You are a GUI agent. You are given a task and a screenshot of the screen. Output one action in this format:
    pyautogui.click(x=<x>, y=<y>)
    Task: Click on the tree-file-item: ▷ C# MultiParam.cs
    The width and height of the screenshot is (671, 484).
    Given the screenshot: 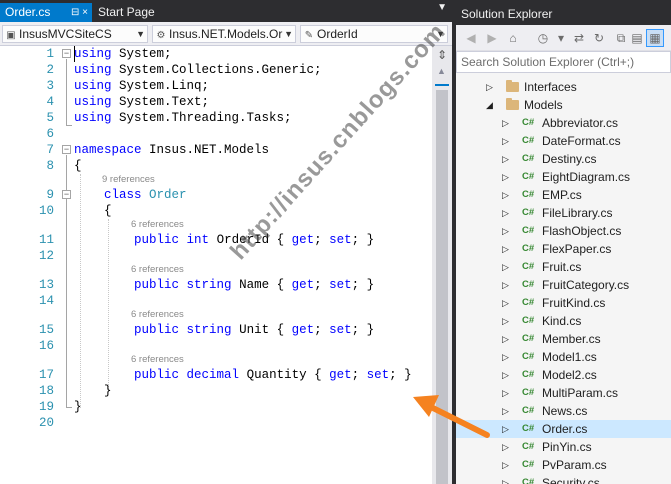 What is the action you would take?
    pyautogui.click(x=563, y=393)
    